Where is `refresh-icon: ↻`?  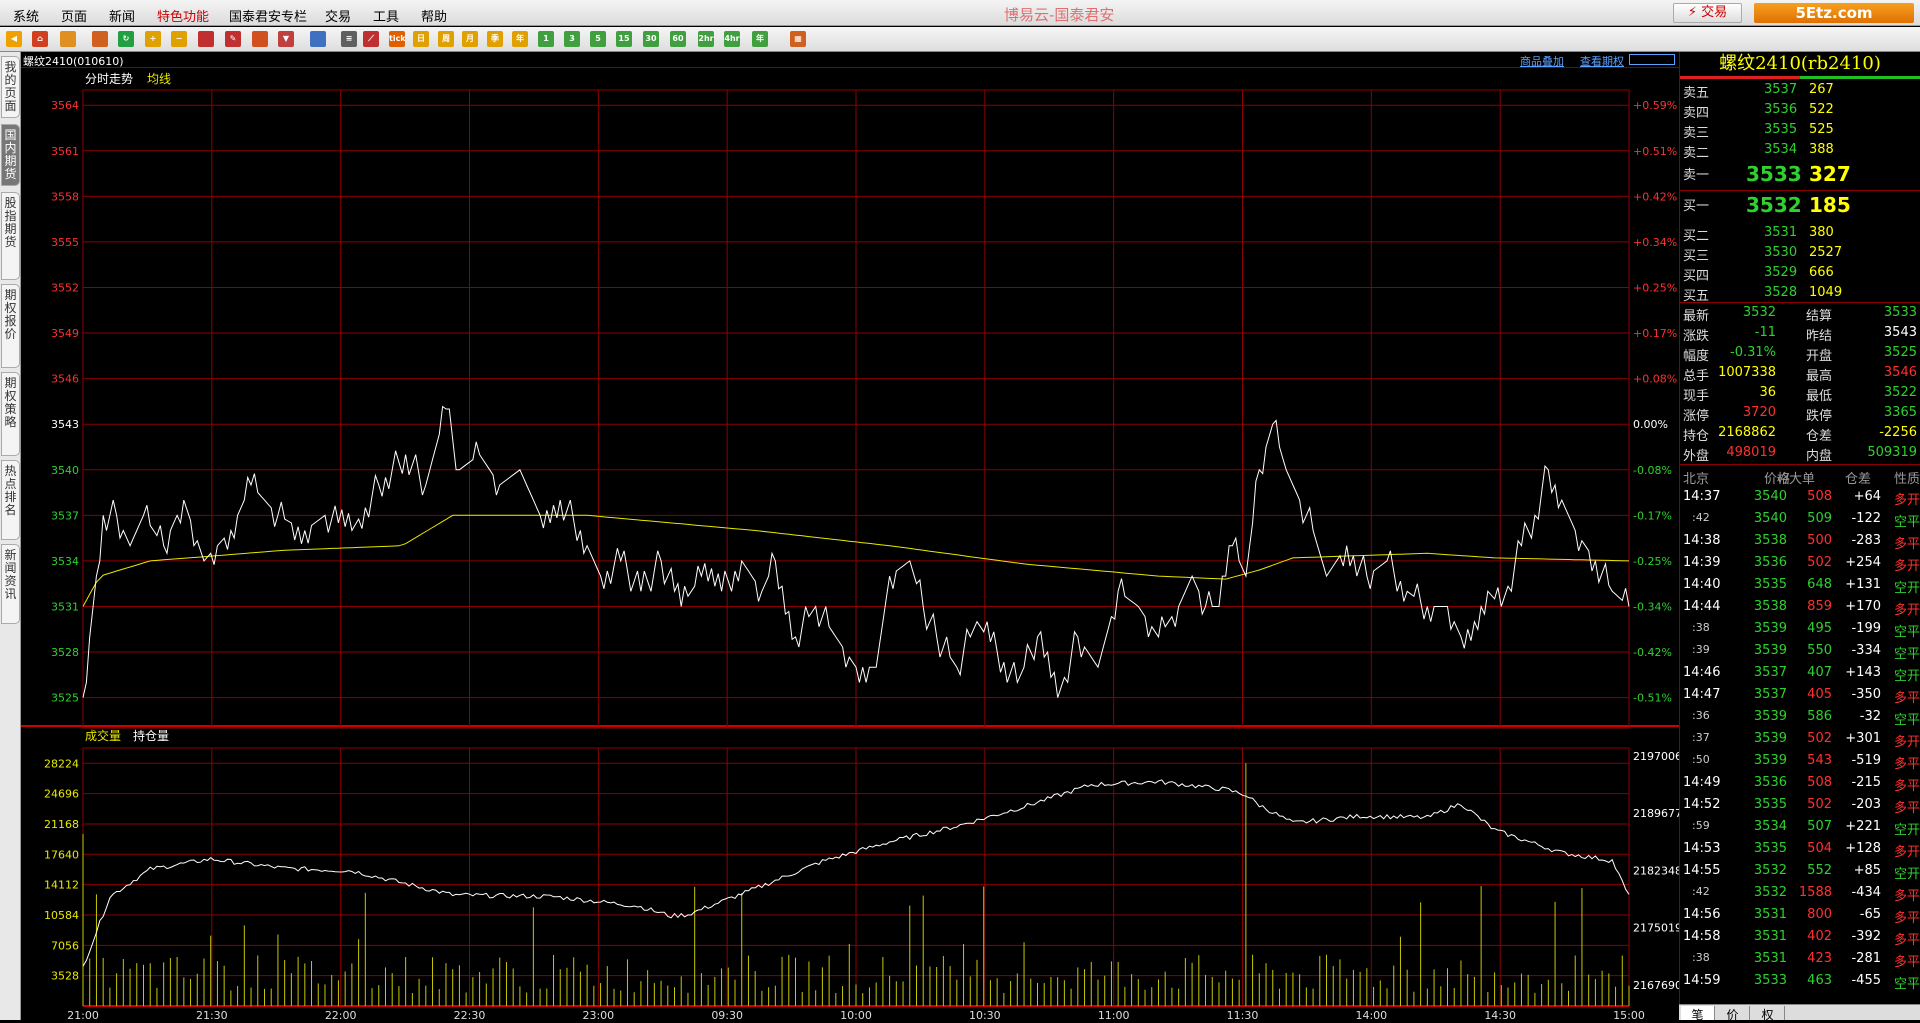
refresh-icon: ↻ is located at coordinates (126, 39).